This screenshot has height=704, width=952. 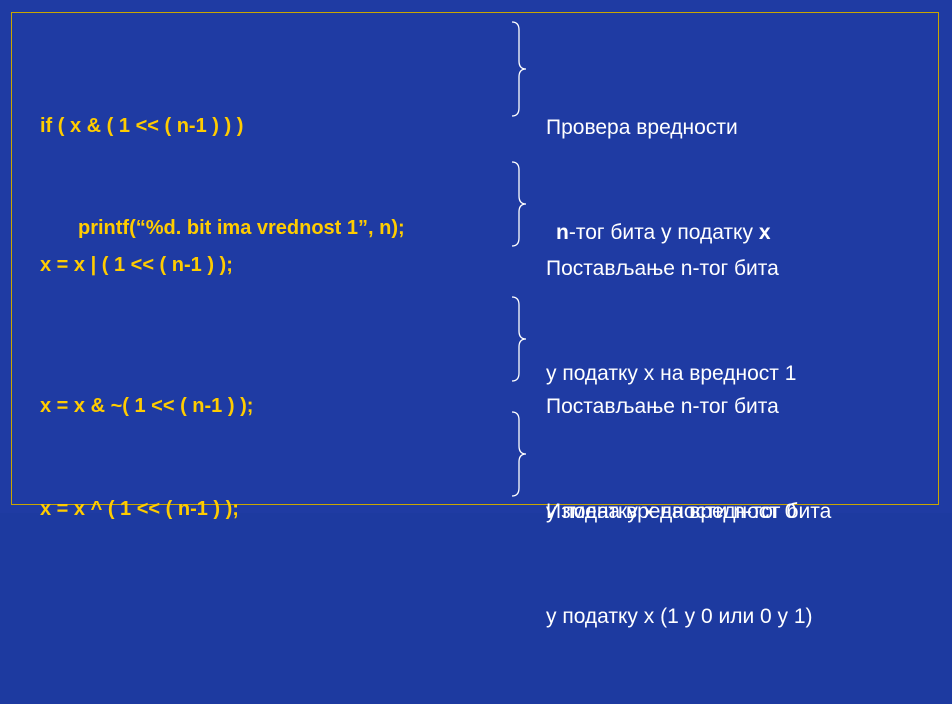 I want to click on code-line: x = x | ( 1 << ( n-1 ) );, so click(x=136, y=265).